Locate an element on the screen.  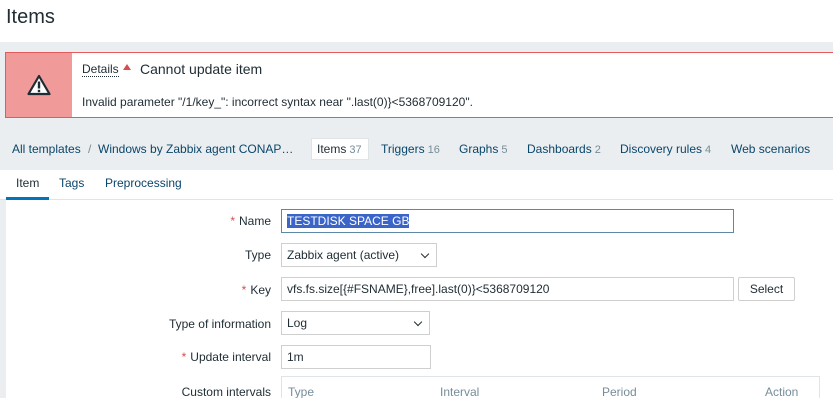
key-label-text: Key is located at coordinates (260, 290).